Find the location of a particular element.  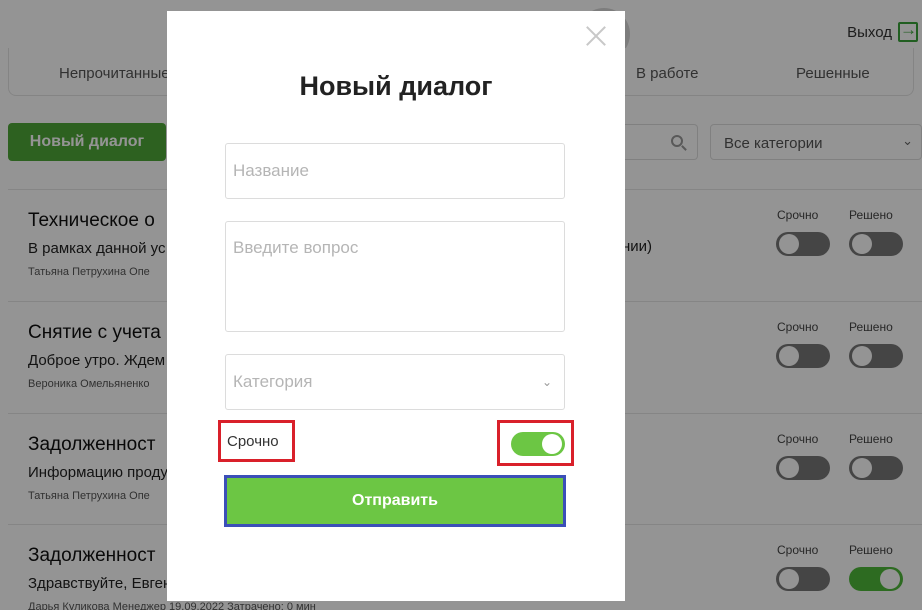

question-textarea is located at coordinates (395, 276).